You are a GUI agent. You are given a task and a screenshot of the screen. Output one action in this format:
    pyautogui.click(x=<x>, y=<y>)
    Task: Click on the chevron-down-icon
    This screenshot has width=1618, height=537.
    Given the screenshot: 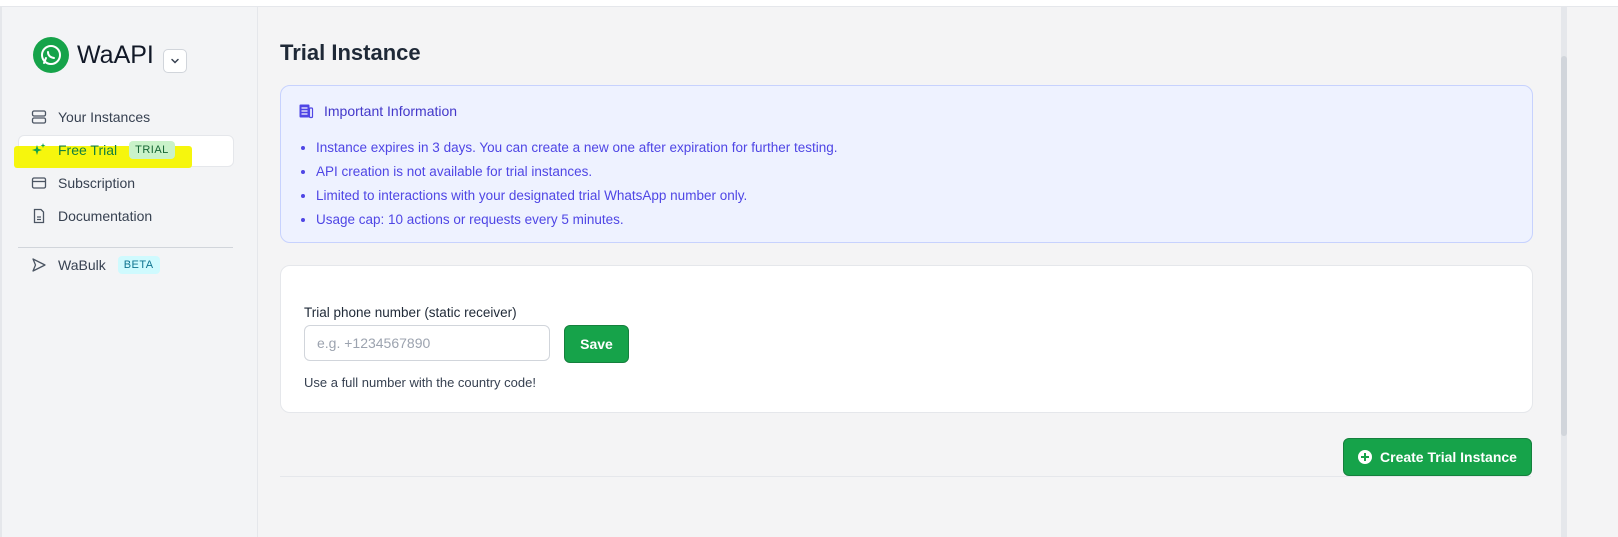 What is the action you would take?
    pyautogui.click(x=175, y=61)
    